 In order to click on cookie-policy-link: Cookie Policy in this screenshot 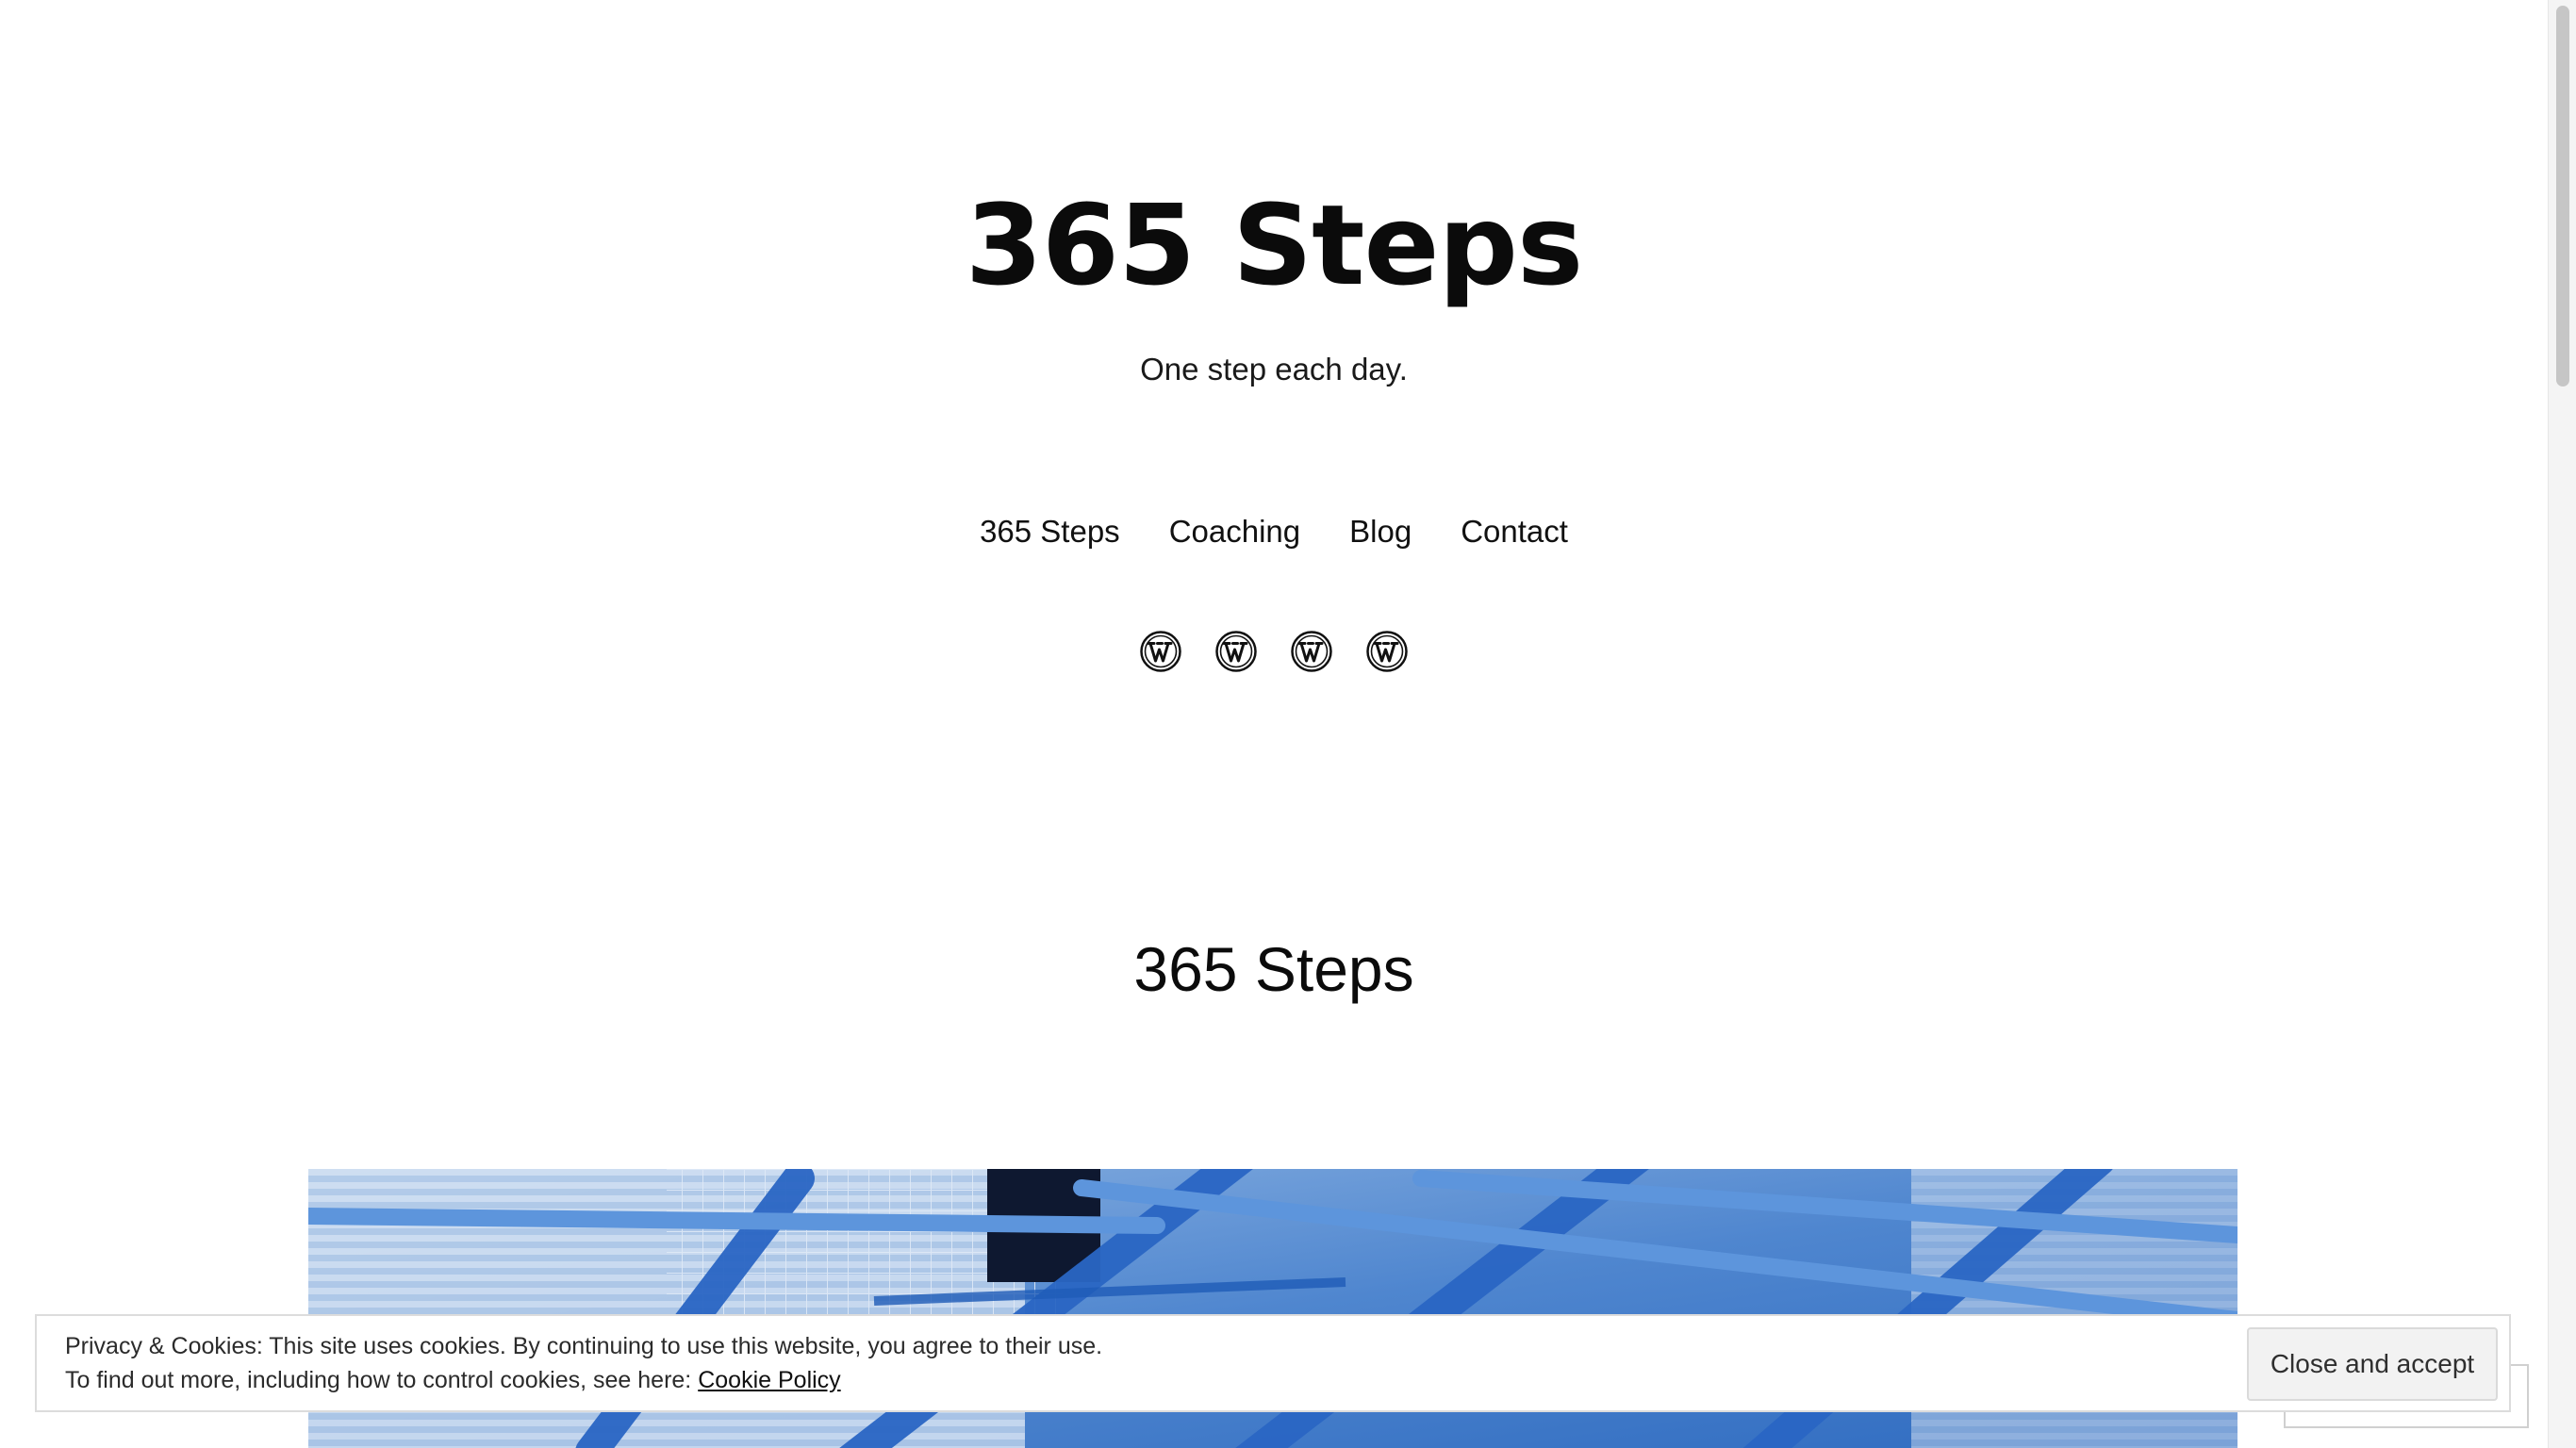, I will do `click(769, 1380)`.